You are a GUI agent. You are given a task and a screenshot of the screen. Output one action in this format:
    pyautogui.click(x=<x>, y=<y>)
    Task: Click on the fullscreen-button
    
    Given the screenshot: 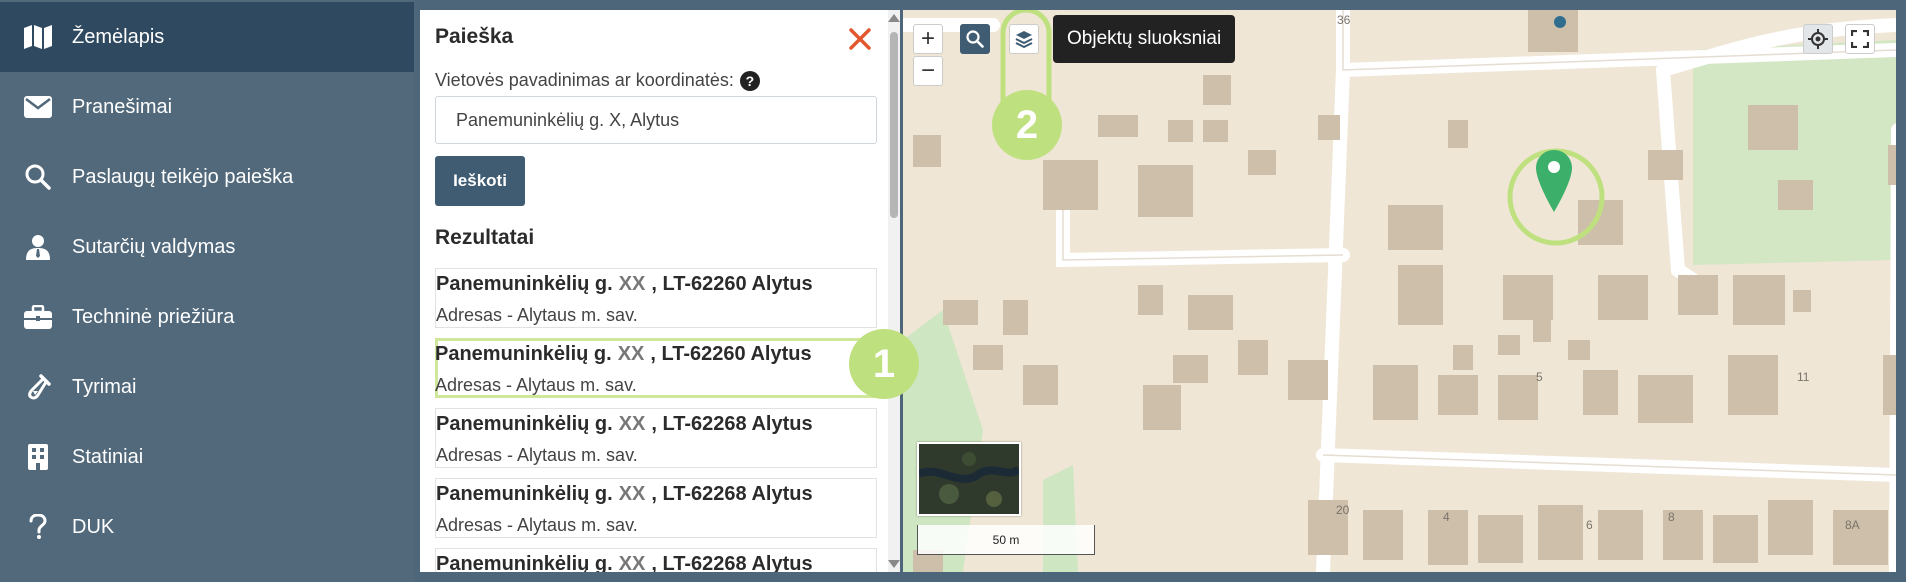 What is the action you would take?
    pyautogui.click(x=1860, y=39)
    